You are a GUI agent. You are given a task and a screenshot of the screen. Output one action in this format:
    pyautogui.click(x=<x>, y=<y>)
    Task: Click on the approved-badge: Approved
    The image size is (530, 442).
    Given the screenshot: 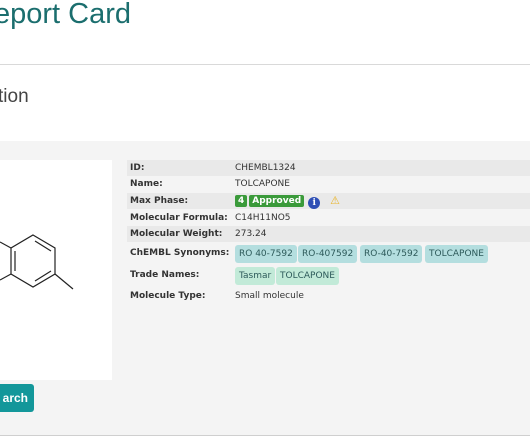 What is the action you would take?
    pyautogui.click(x=277, y=201)
    